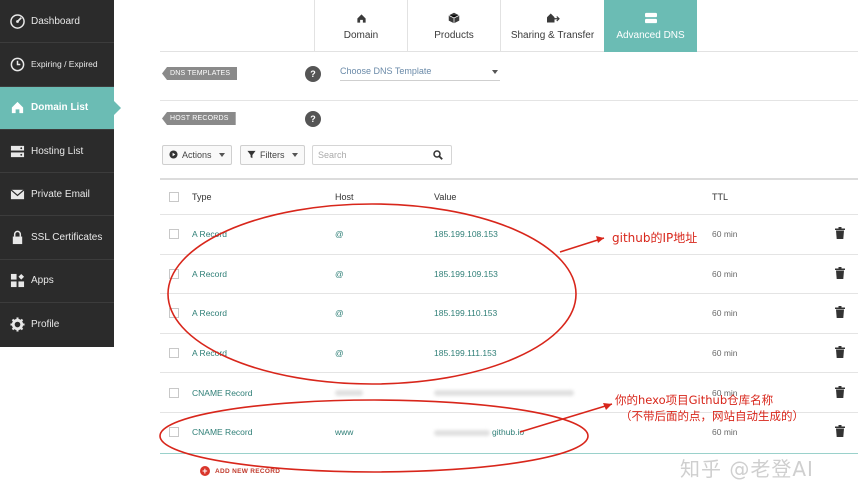 The height and width of the screenshot is (500, 858). Describe the element at coordinates (350, 393) in the screenshot. I see `record-host-redacted` at that location.